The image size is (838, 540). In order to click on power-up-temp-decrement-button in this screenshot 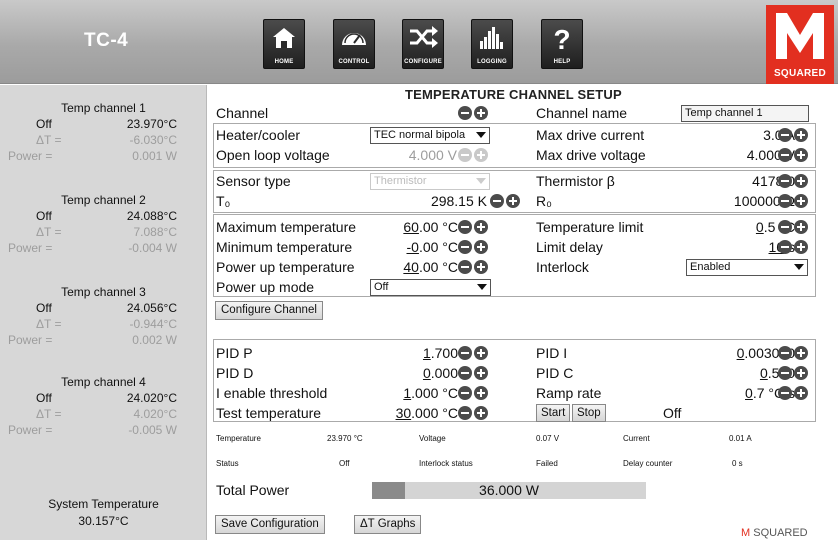, I will do `click(465, 267)`.